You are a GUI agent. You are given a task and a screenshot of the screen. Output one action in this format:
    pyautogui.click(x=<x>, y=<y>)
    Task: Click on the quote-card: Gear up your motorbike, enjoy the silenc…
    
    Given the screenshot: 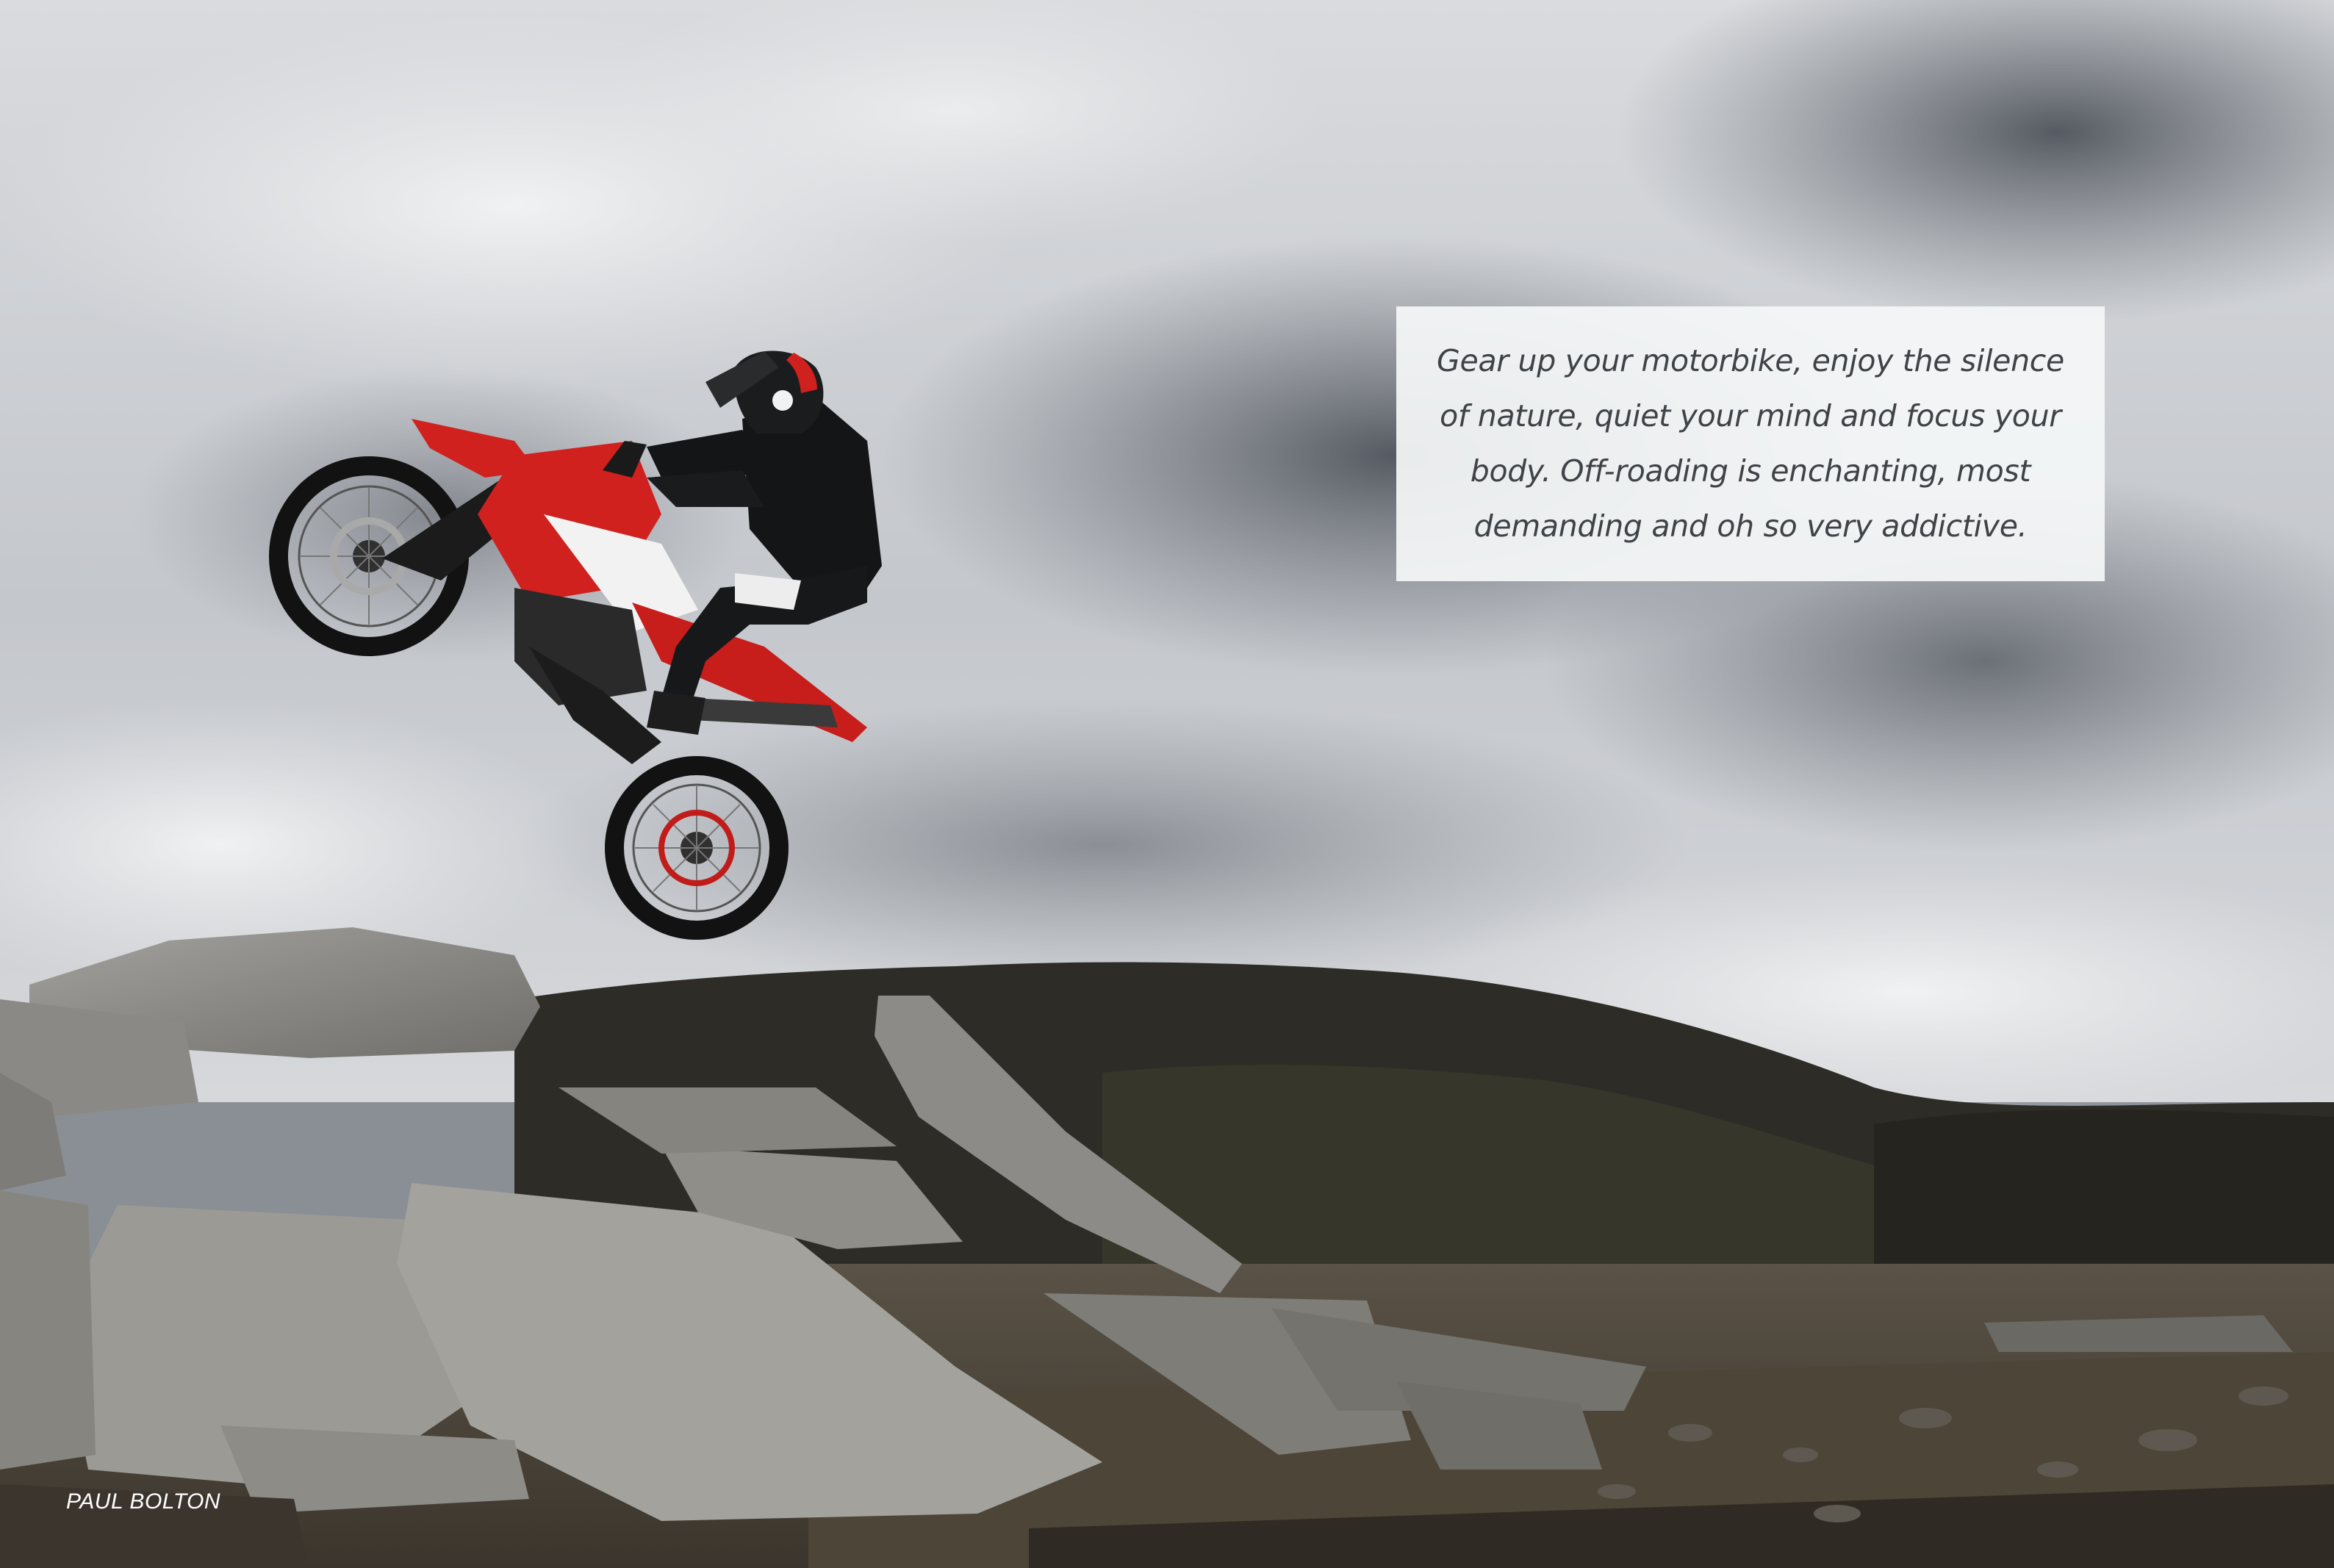 What is the action you would take?
    pyautogui.click(x=1750, y=444)
    